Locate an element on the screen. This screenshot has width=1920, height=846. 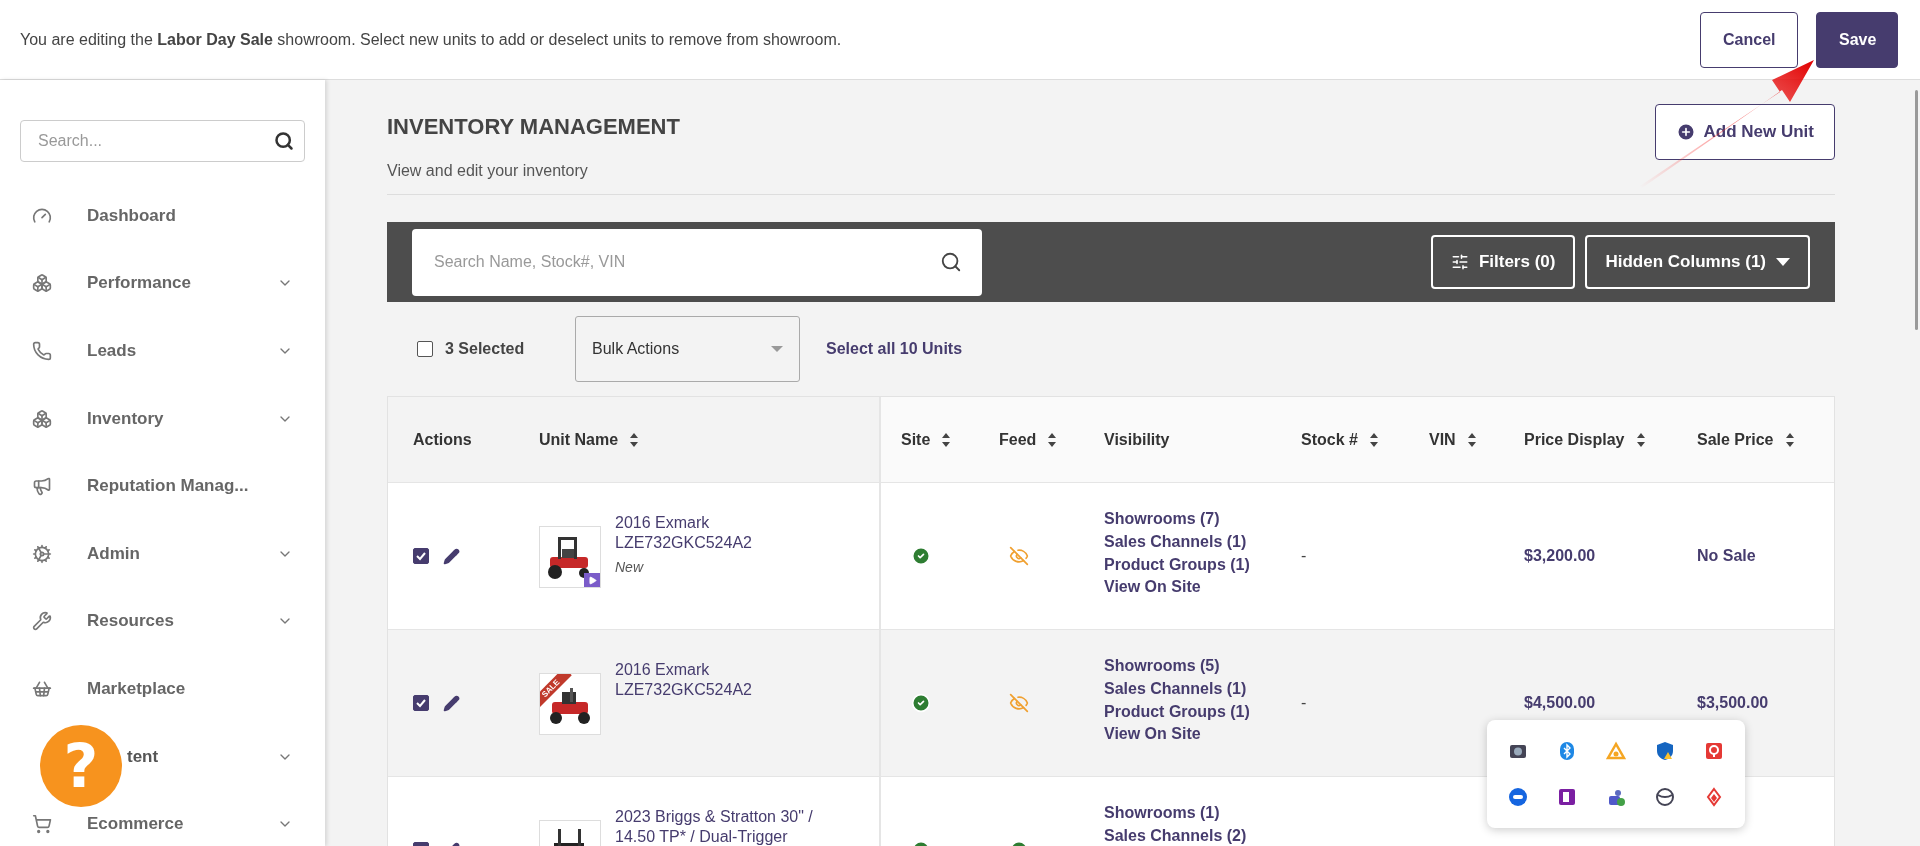
sale-price: No Sale is located at coordinates (1726, 556).